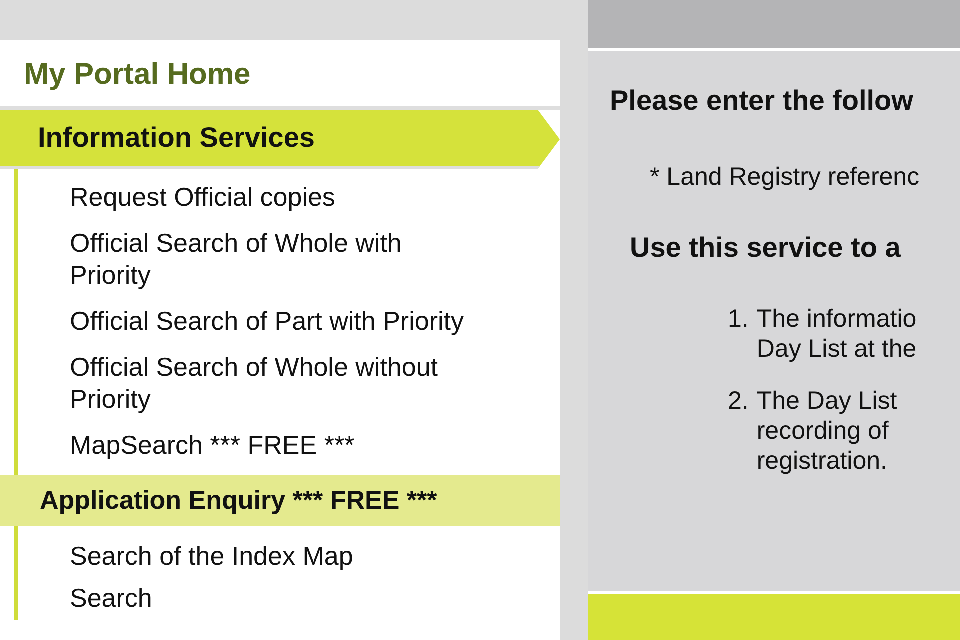 The width and height of the screenshot is (960, 640). Describe the element at coordinates (762, 101) in the screenshot. I see `content-heading: Please enter the follow` at that location.